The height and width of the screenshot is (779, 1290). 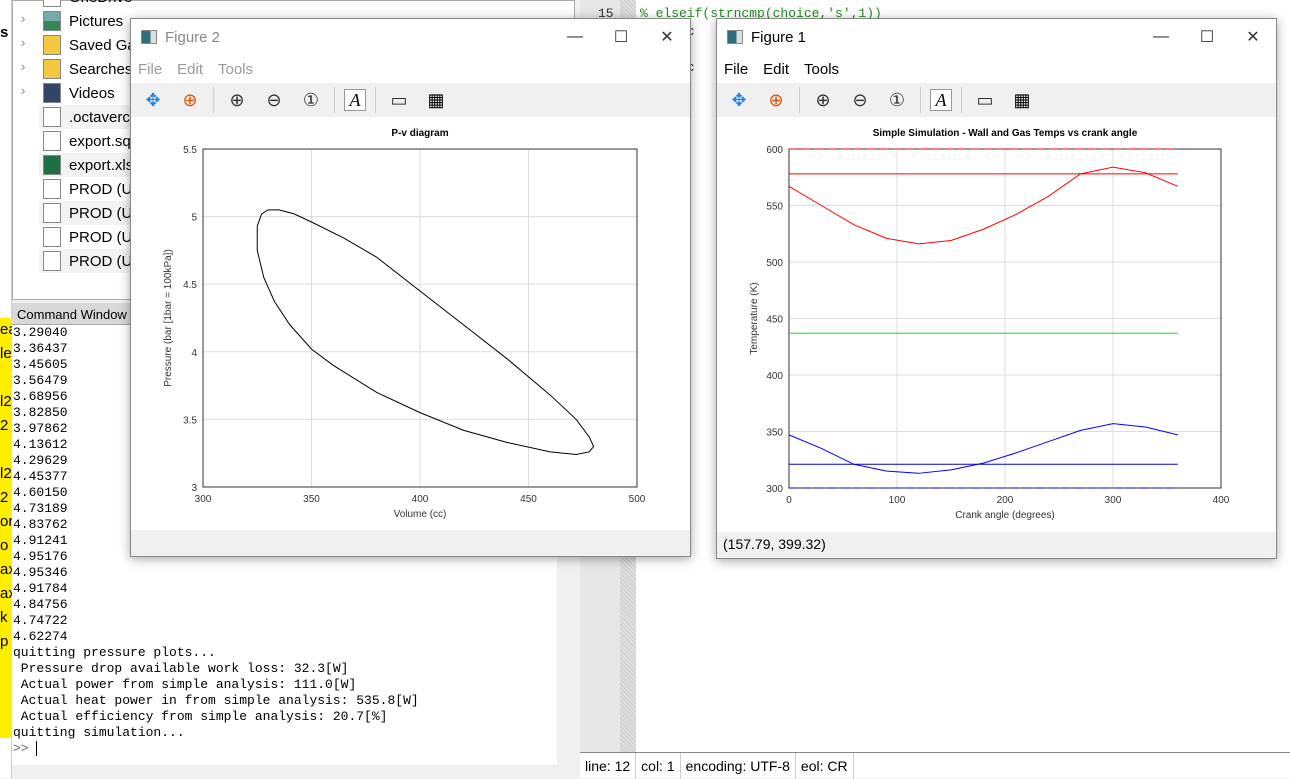 What do you see at coordinates (789, 500) in the screenshot?
I see `x-tick-label: 0` at bounding box center [789, 500].